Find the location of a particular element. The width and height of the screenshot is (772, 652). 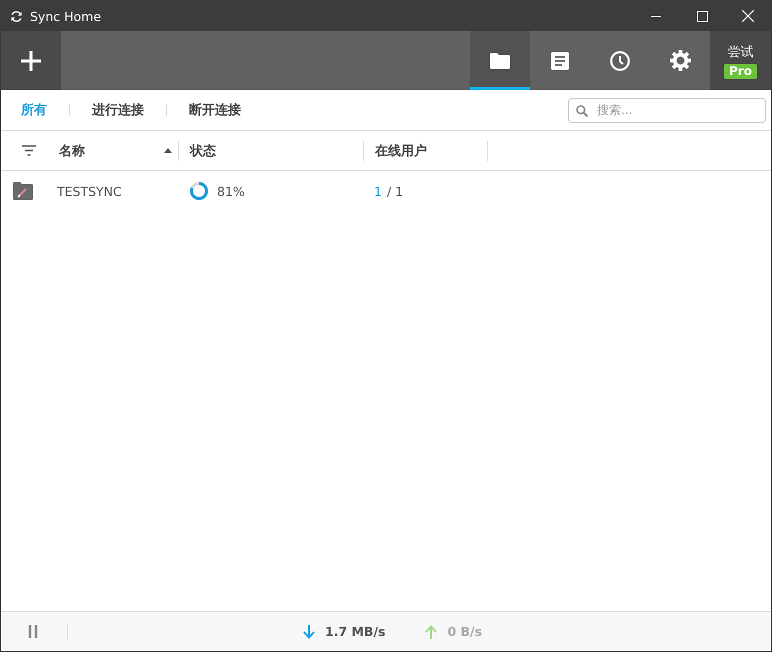

folder-tab is located at coordinates (500, 60).